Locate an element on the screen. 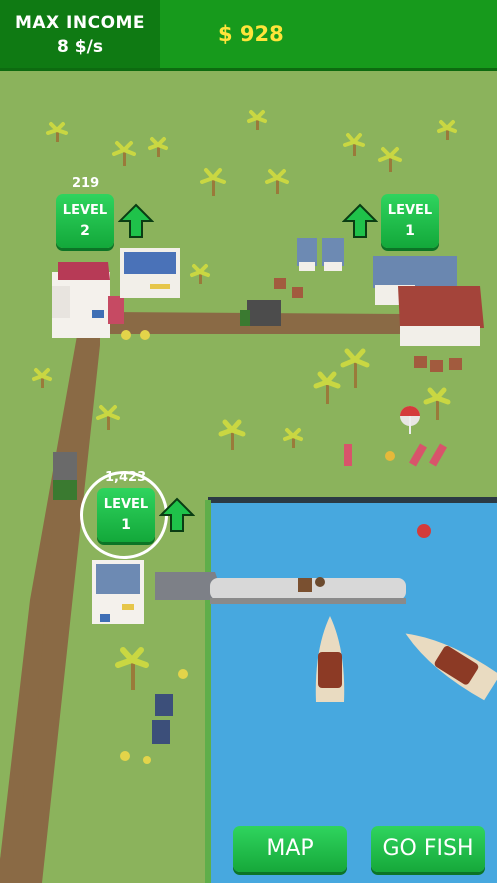 The width and height of the screenshot is (497, 883). upgrade-price-house: 219 is located at coordinates (86, 183).